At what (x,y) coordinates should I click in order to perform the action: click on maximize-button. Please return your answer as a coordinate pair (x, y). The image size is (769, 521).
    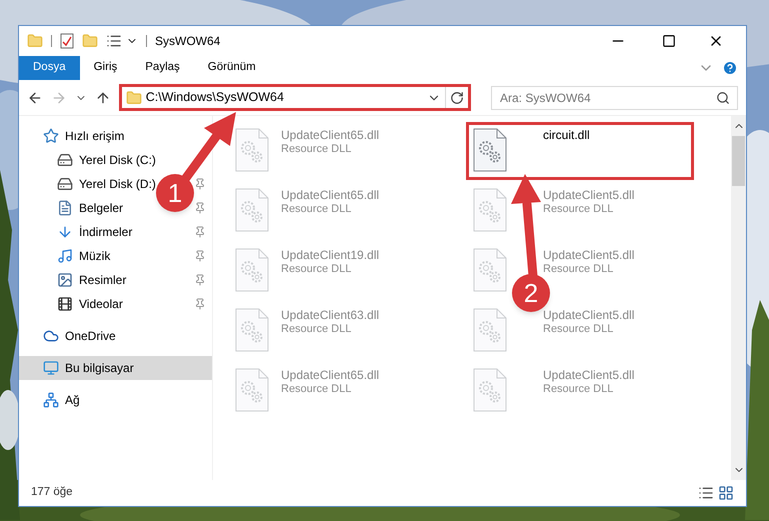
    Looking at the image, I should click on (669, 41).